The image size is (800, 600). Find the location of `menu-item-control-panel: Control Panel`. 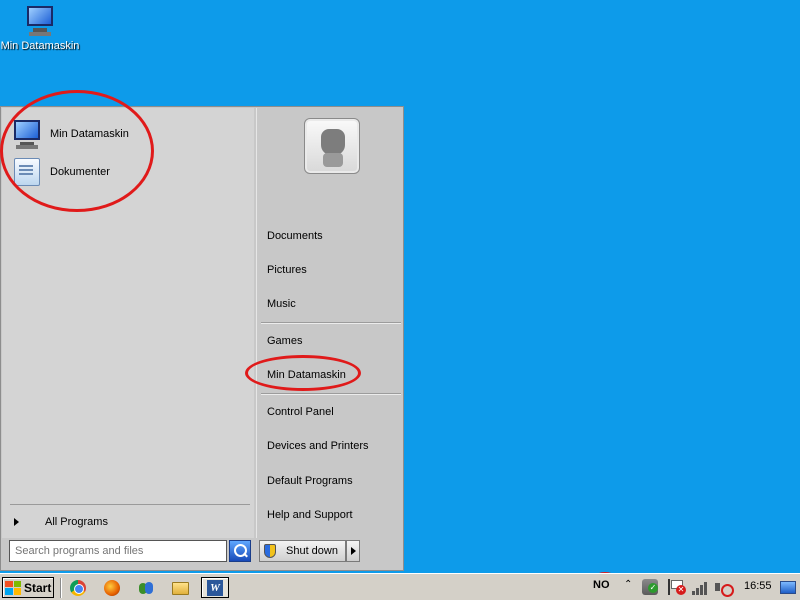

menu-item-control-panel: Control Panel is located at coordinates (331, 412).